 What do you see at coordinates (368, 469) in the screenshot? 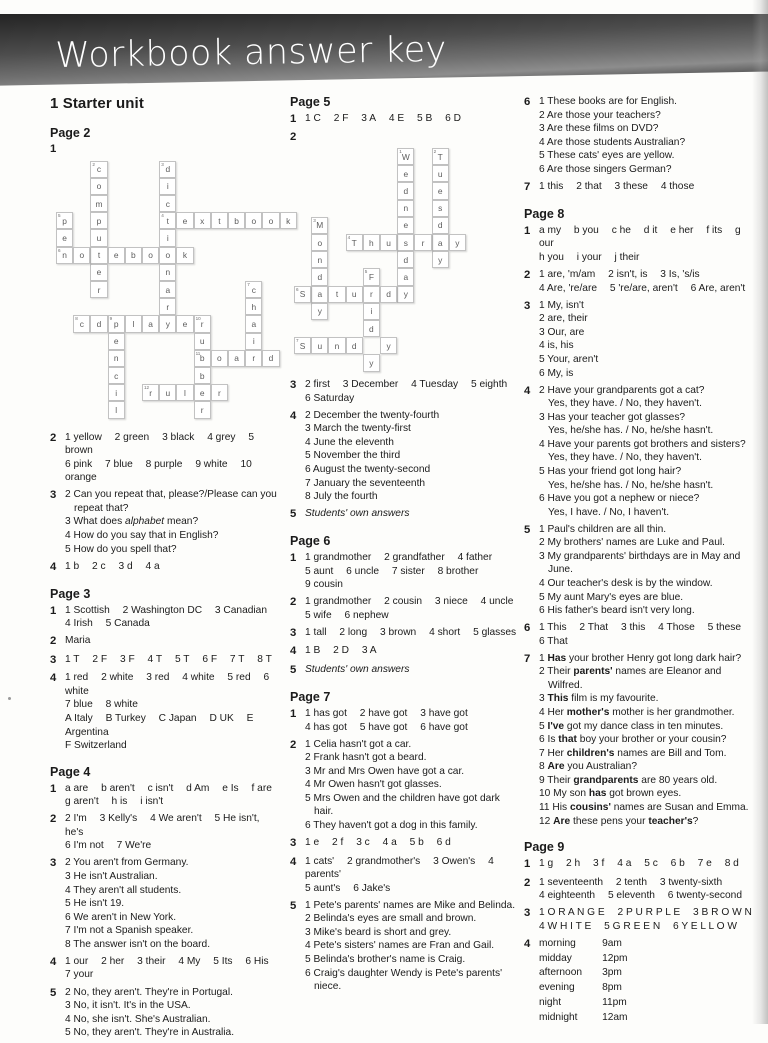
I see `answer-line: 6 August the twenty-second` at bounding box center [368, 469].